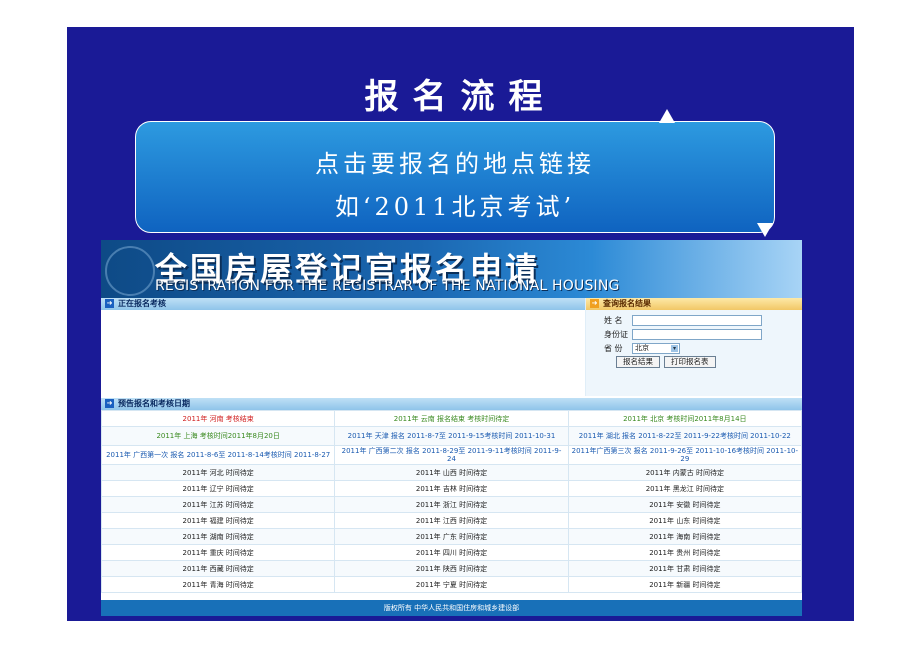 The height and width of the screenshot is (651, 920). Describe the element at coordinates (685, 472) in the screenshot. I see `exam-link: 2011年 内蒙古 时间待定` at that location.